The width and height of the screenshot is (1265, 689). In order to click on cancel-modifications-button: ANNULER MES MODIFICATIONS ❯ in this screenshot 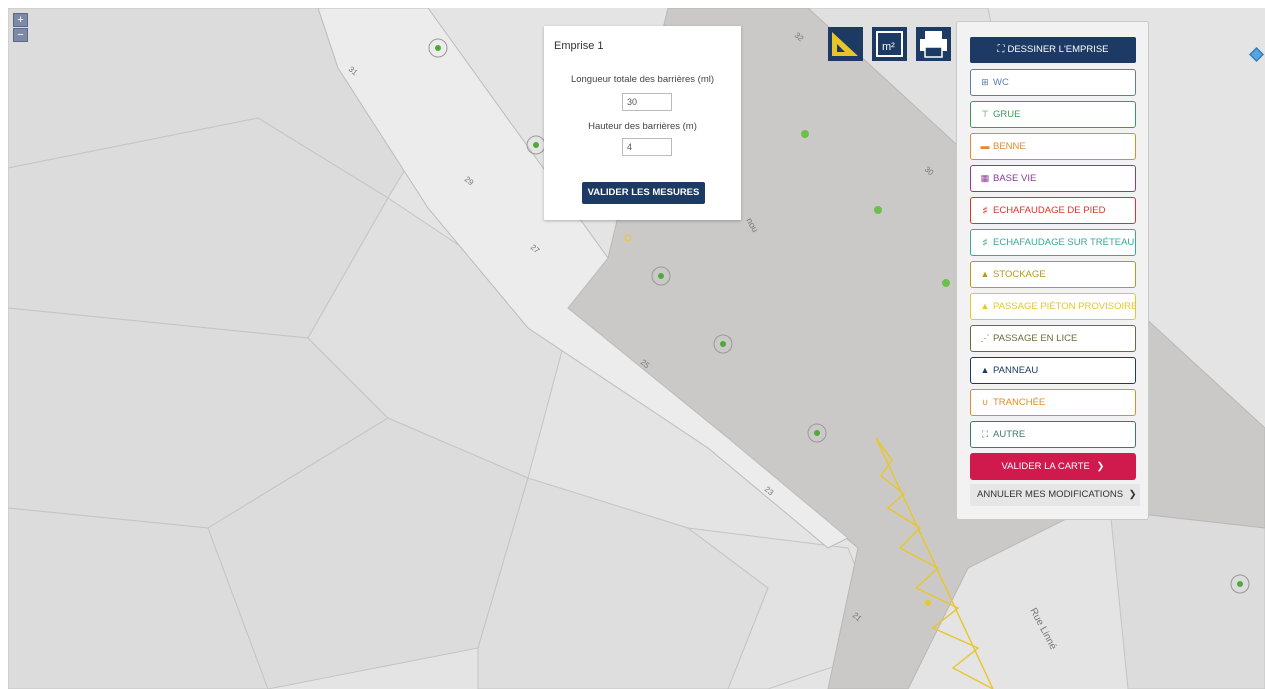, I will do `click(1055, 495)`.